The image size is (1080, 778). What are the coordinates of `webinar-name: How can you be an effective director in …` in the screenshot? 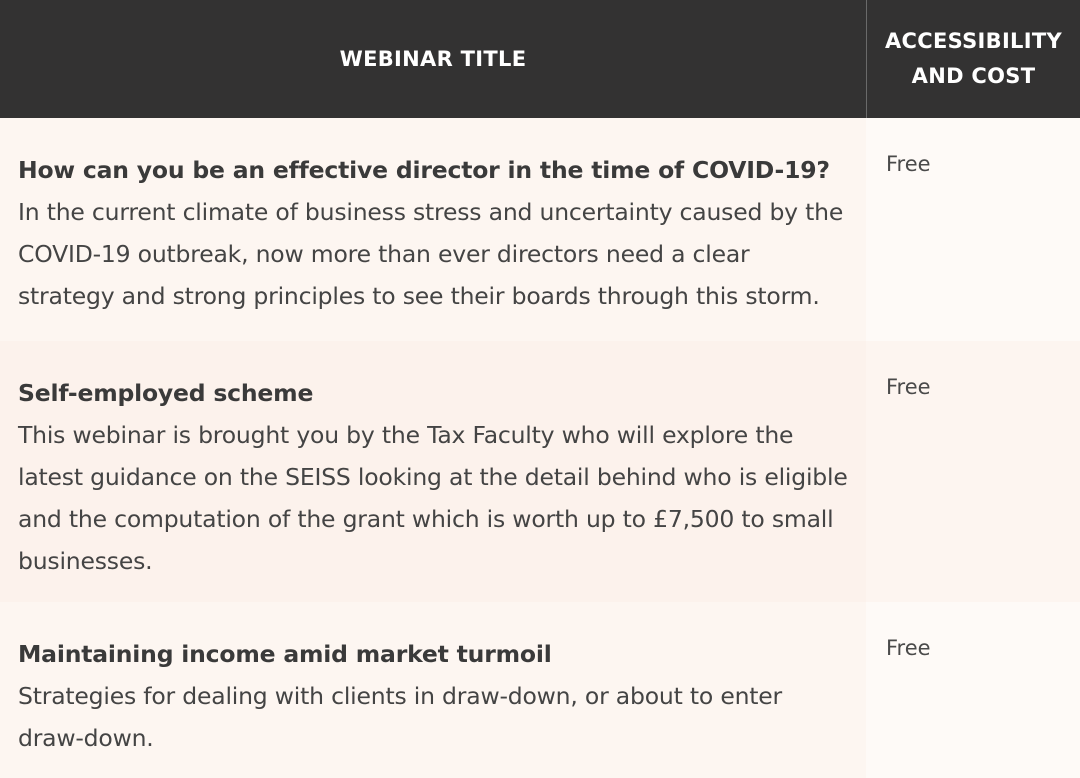 It's located at (424, 170).